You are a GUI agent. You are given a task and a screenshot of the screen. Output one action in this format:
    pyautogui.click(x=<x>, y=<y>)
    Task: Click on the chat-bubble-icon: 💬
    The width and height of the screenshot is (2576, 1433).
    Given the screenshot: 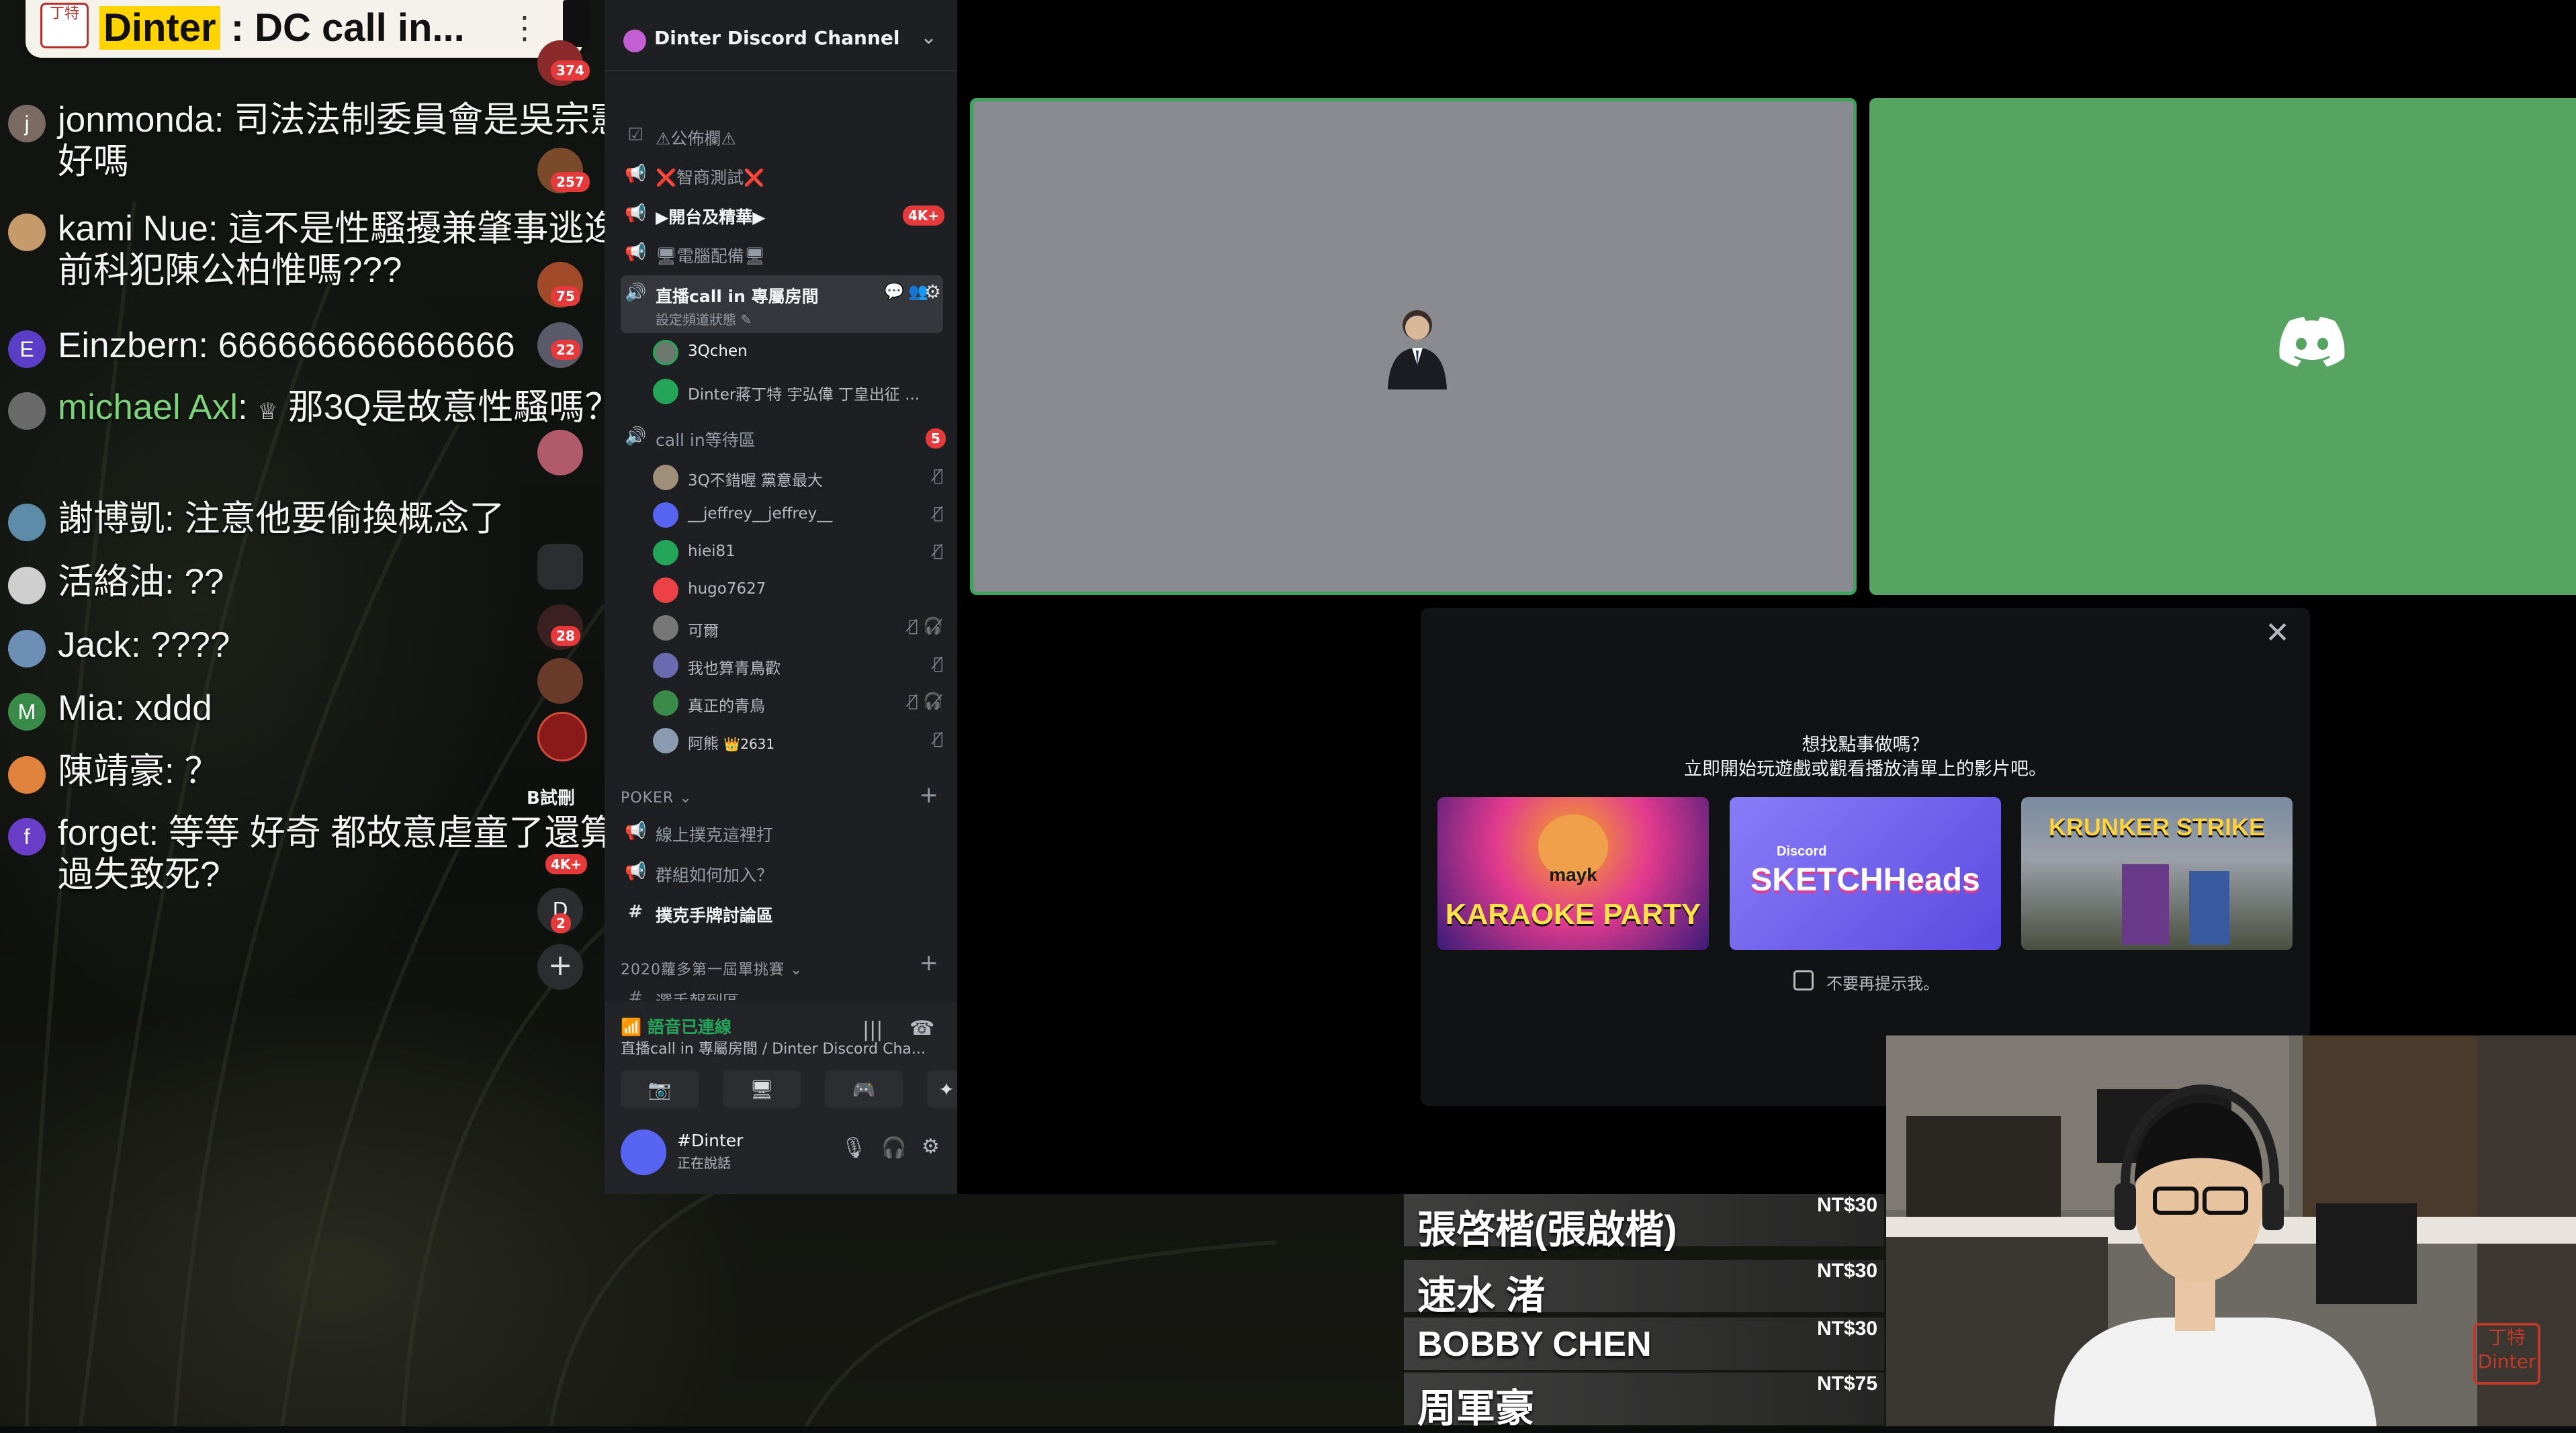 What is the action you would take?
    pyautogui.click(x=894, y=291)
    